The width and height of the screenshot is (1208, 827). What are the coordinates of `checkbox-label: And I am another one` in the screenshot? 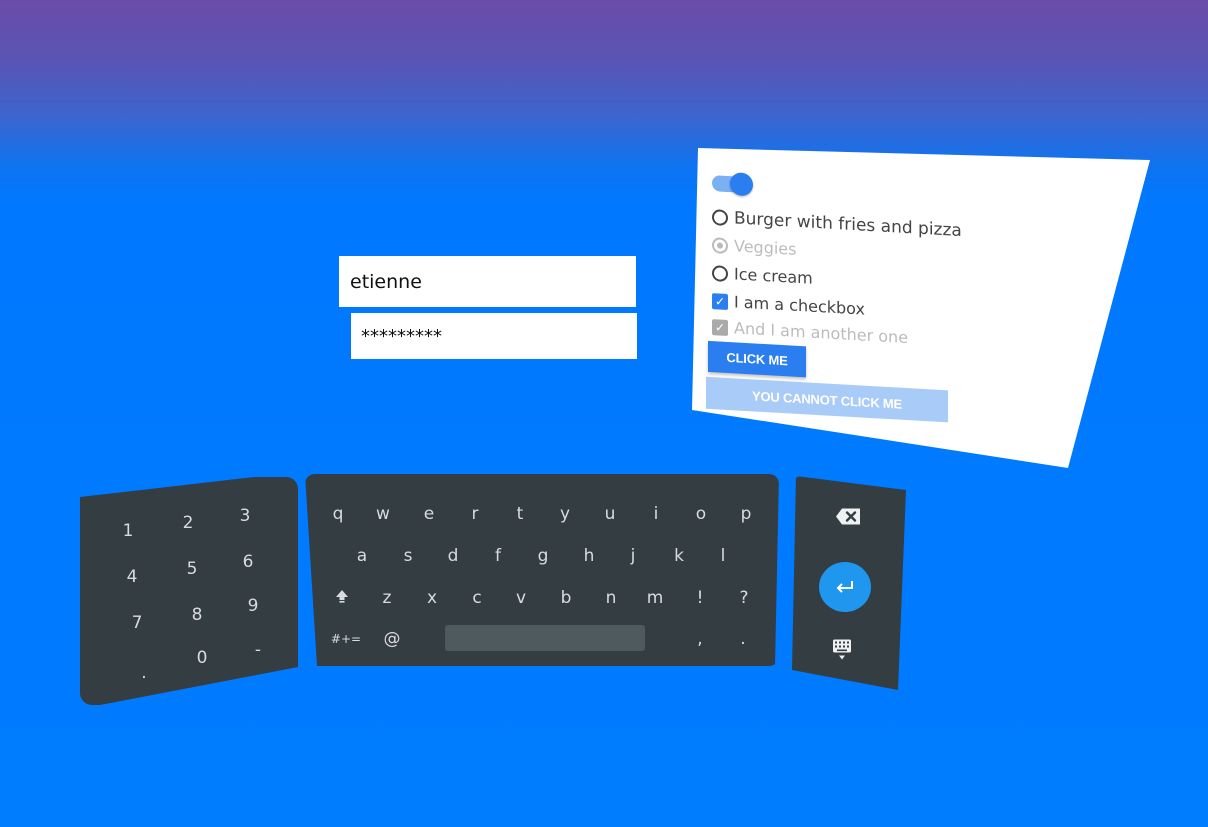 It's located at (821, 333).